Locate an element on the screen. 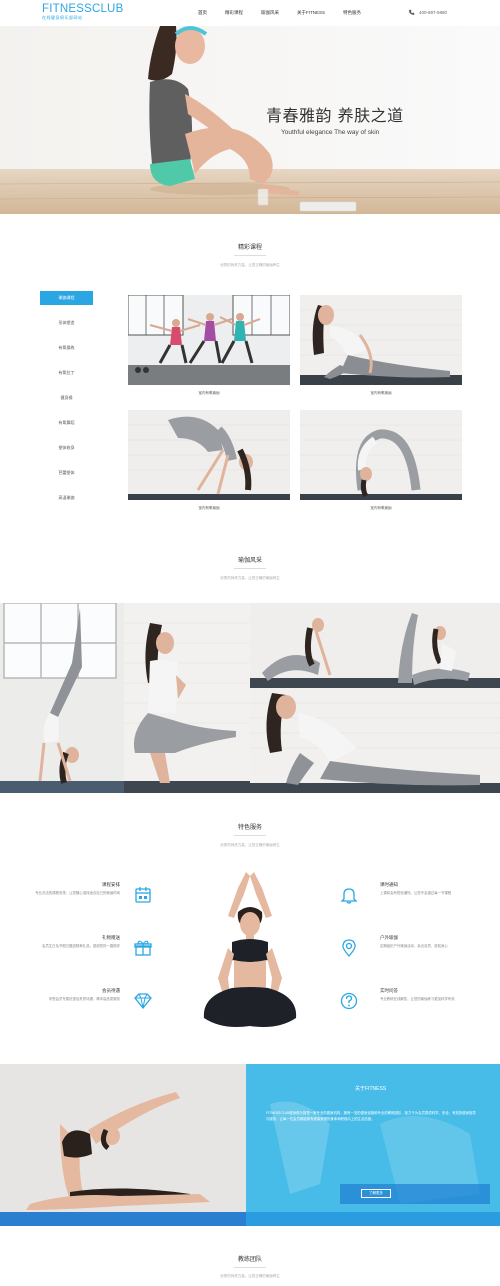 The width and height of the screenshot is (500, 1286). diamond-icon is located at coordinates (143, 1001).